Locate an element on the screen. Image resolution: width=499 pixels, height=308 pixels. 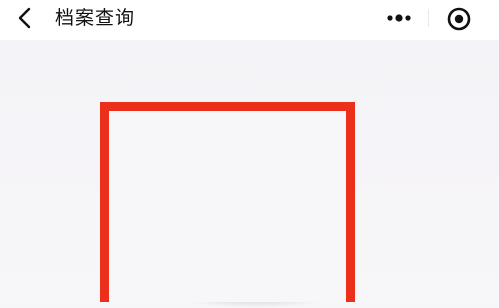
target-circle-icon is located at coordinates (459, 19).